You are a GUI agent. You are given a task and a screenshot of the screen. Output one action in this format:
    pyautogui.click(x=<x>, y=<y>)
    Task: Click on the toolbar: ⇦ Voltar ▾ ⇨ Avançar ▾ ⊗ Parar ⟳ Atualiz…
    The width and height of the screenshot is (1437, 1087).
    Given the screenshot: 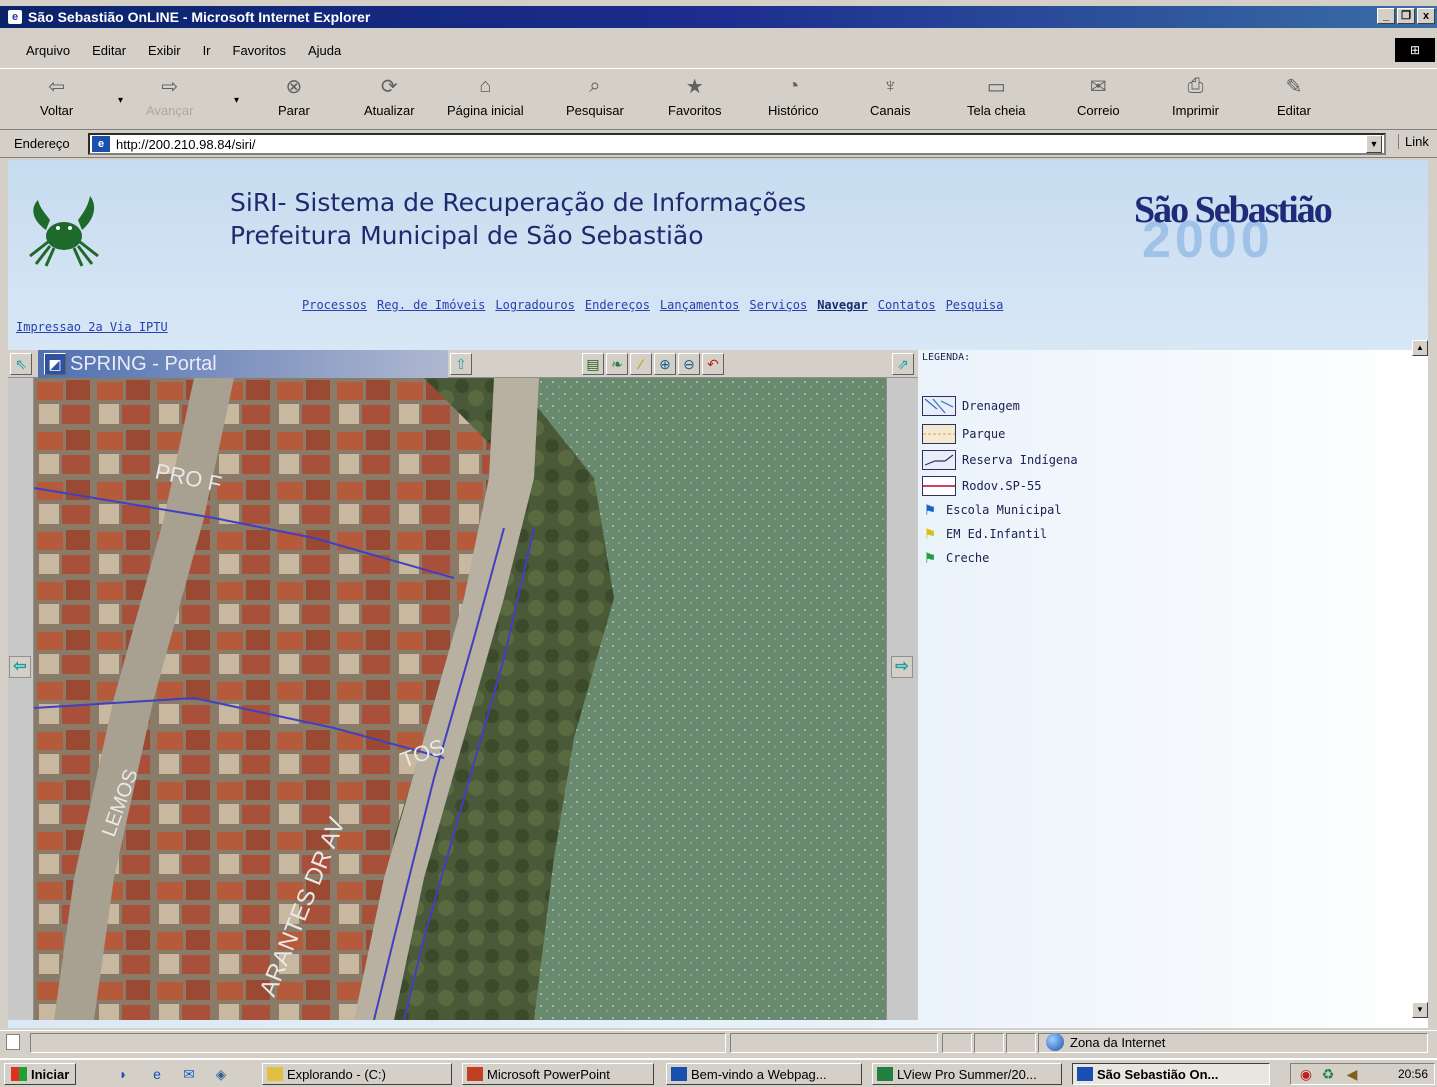 What is the action you would take?
    pyautogui.click(x=718, y=99)
    